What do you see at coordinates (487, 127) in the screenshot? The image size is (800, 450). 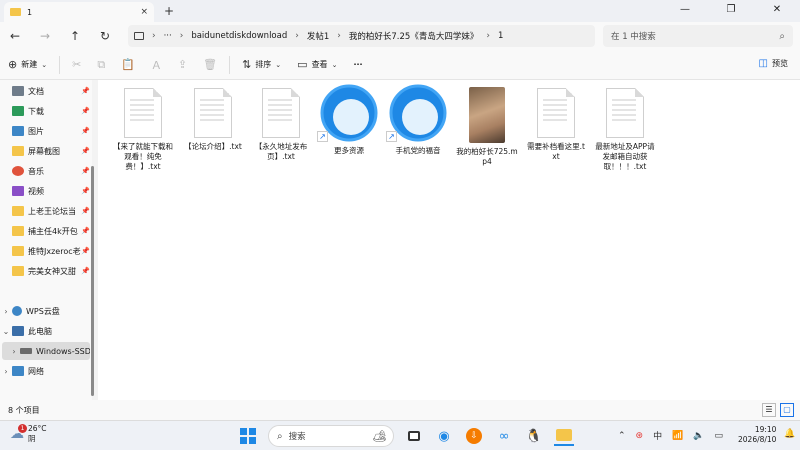 I see `file-item: 我的柏好长725.mp4` at bounding box center [487, 127].